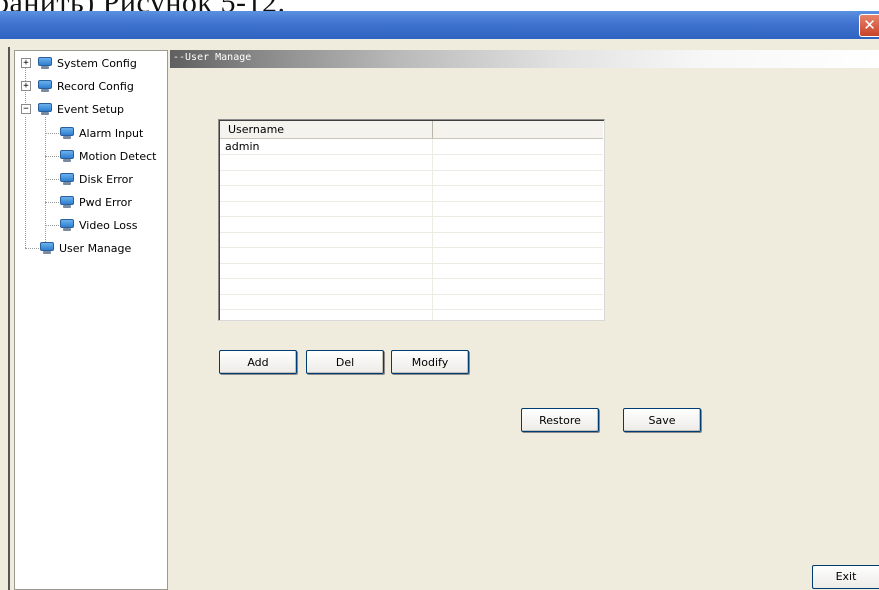  Describe the element at coordinates (111, 133) in the screenshot. I see `tree-item-label: Alarm Input` at that location.